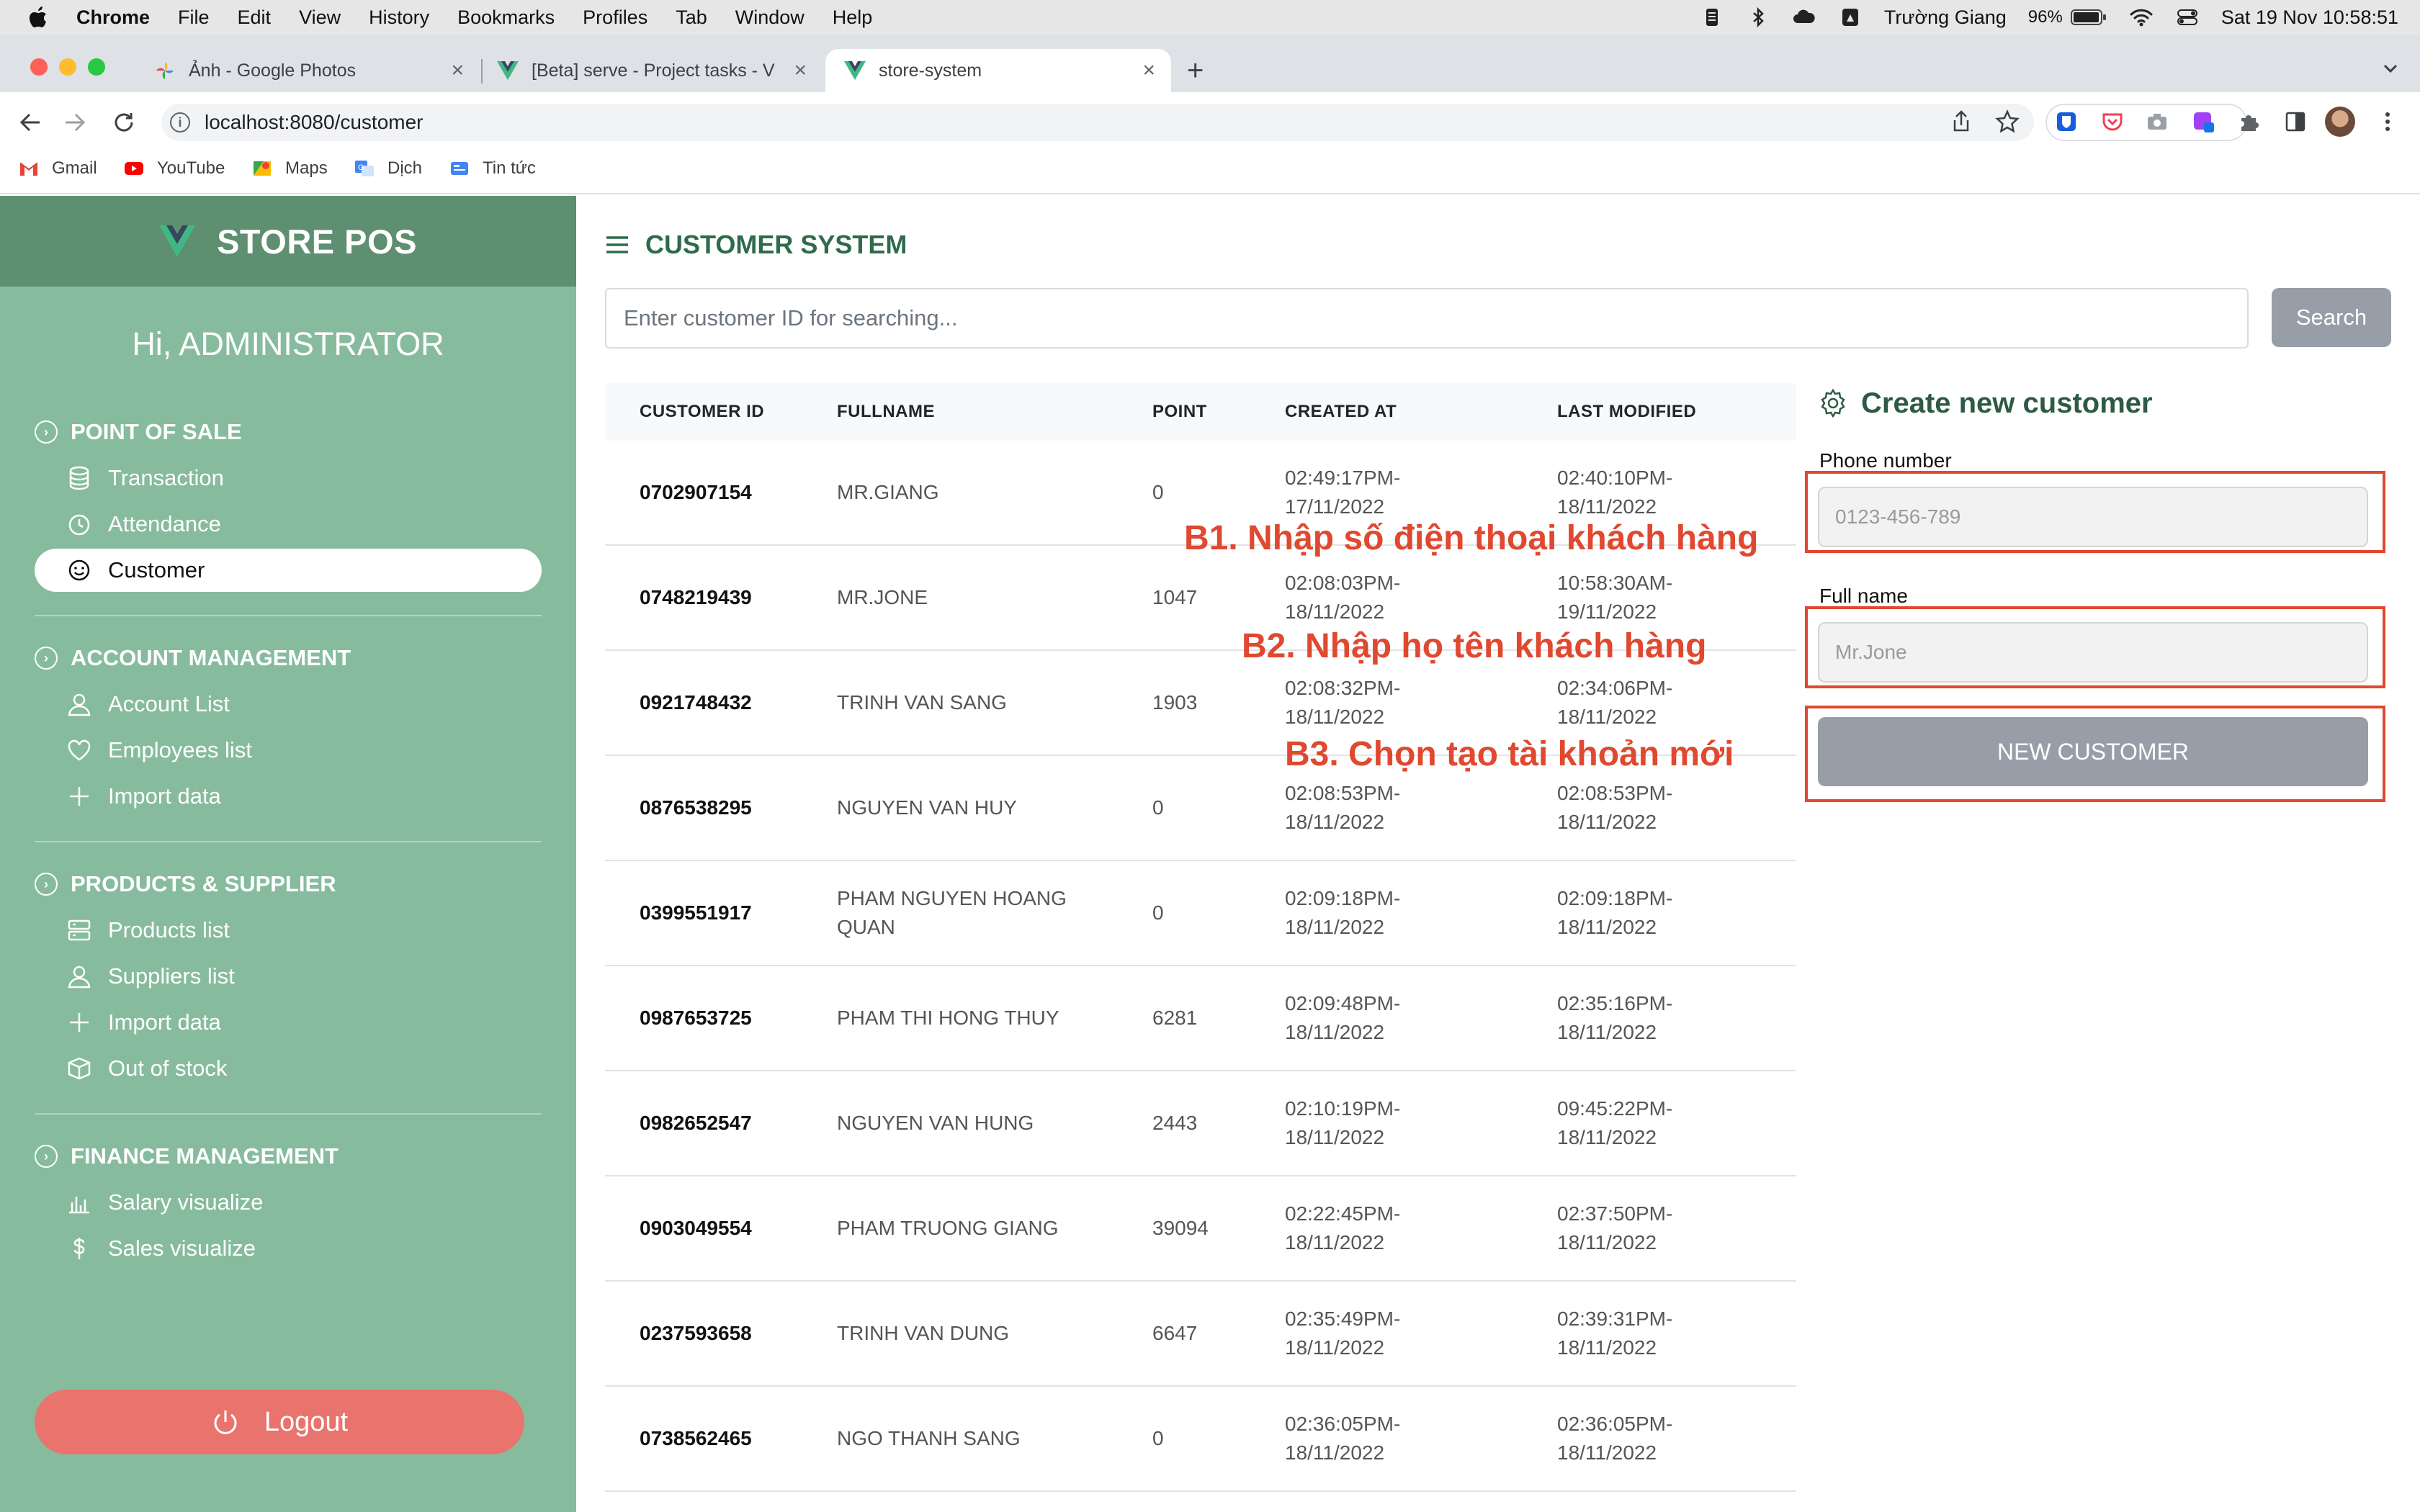  Describe the element at coordinates (255, 17) in the screenshot. I see `menu-edit: Edit` at that location.